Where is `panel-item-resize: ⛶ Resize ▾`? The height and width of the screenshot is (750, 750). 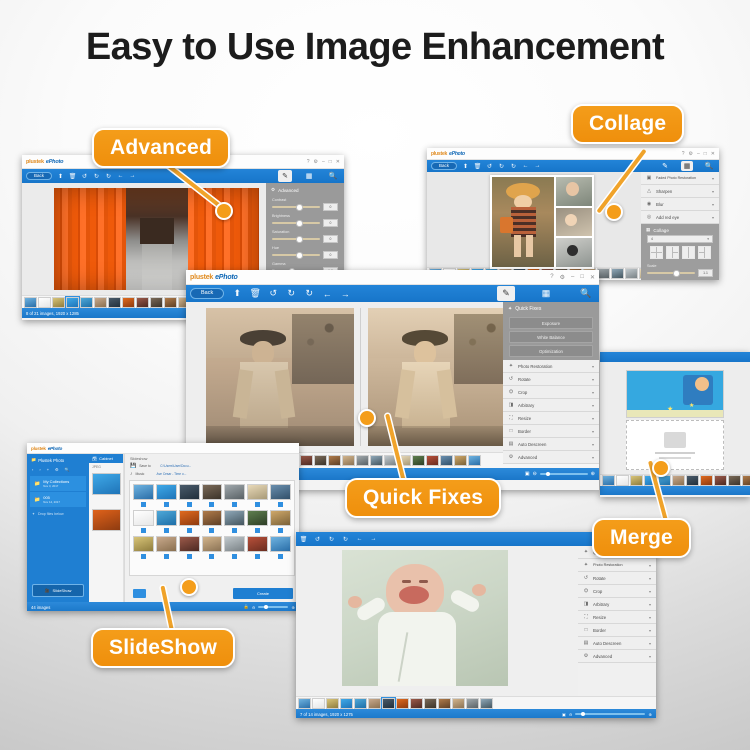 panel-item-resize: ⛶ Resize ▾ is located at coordinates (617, 617).